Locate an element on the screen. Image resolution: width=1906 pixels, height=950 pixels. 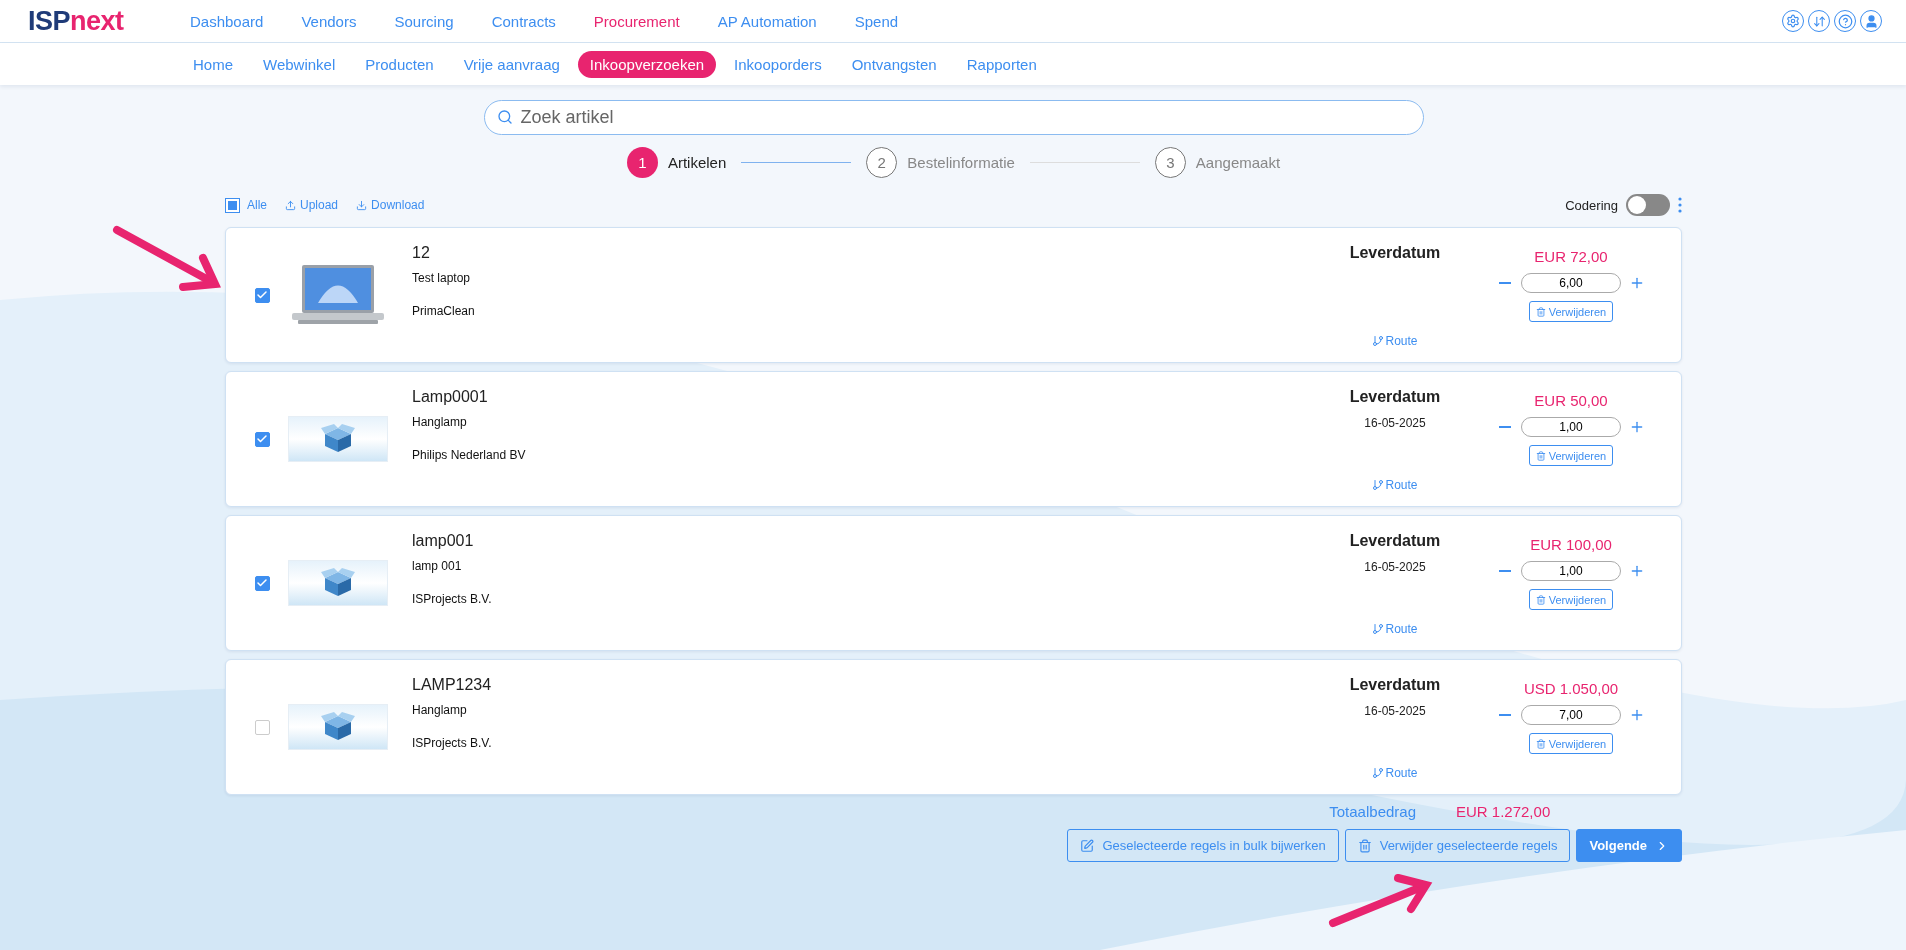
sub-nav-tab: Webwinkel is located at coordinates (299, 64).